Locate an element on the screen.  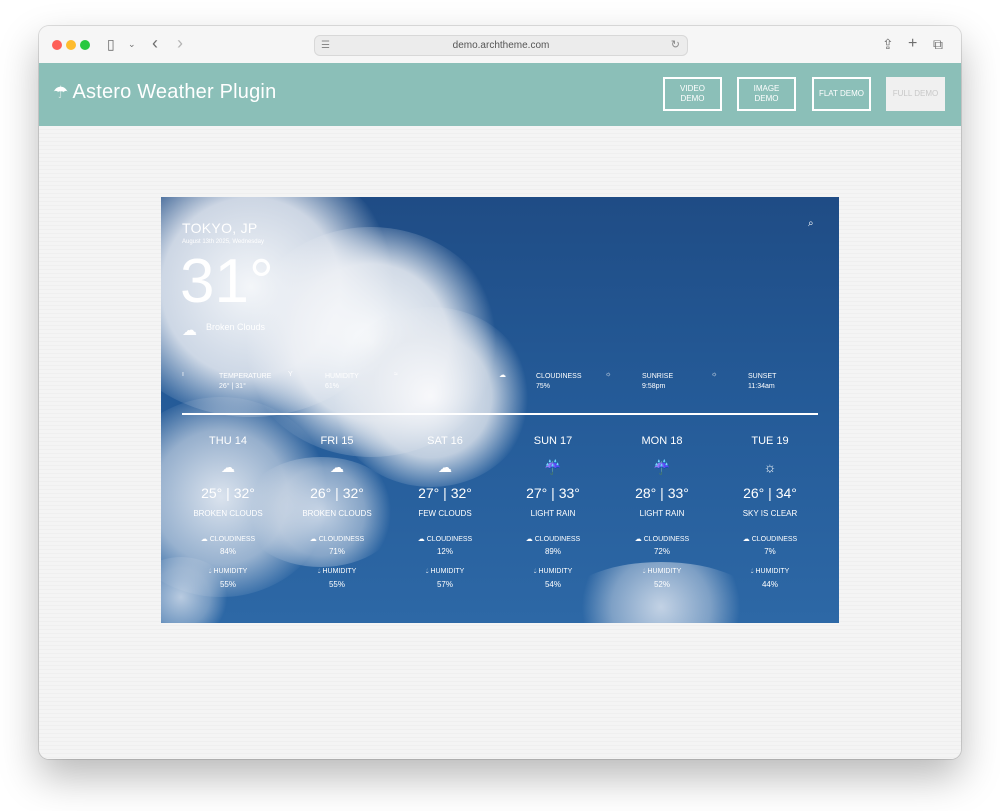
forecast-range: 25° | 32° is located at coordinates (228, 493).